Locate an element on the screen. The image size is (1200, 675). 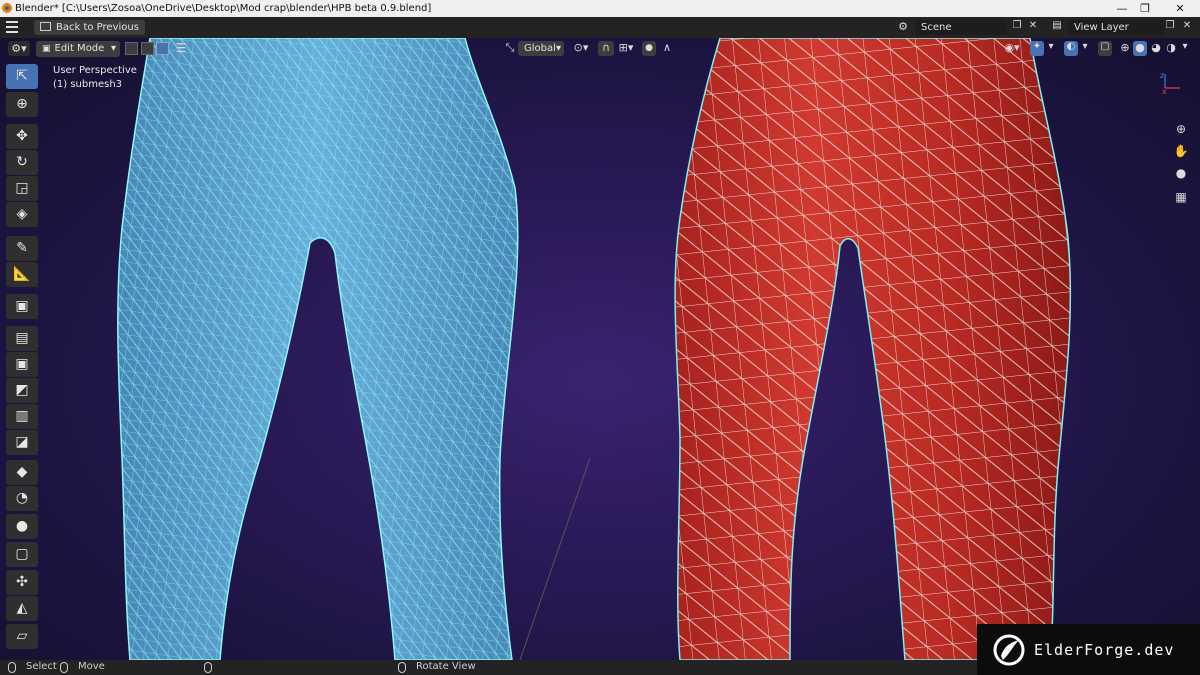
mode-dropdown: ▣ Edit Mode ▾ is located at coordinates (78, 49).